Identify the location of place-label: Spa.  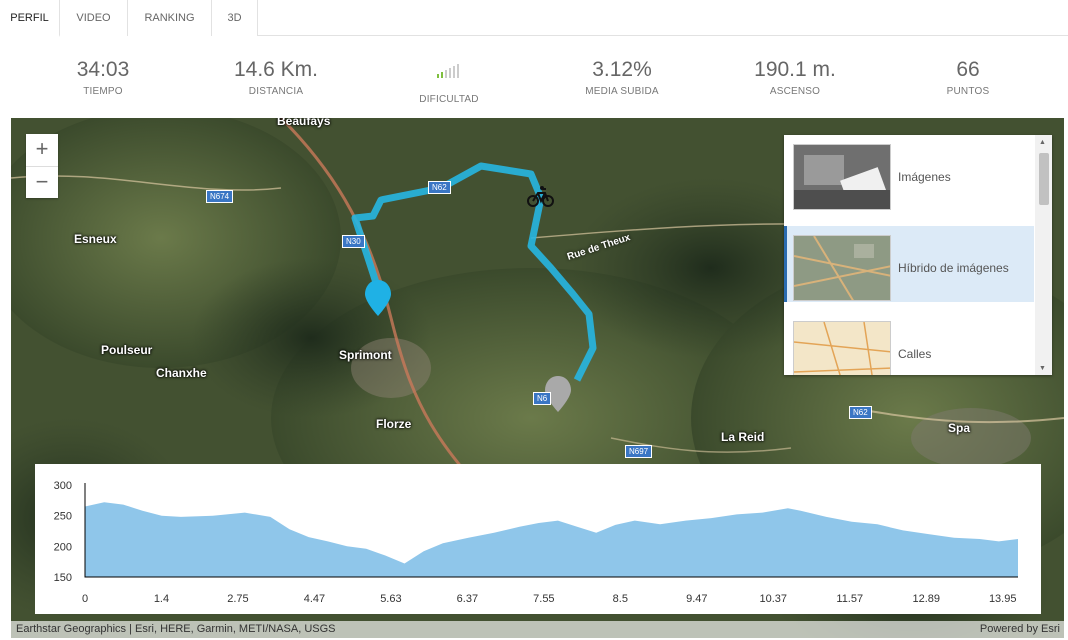
(959, 428).